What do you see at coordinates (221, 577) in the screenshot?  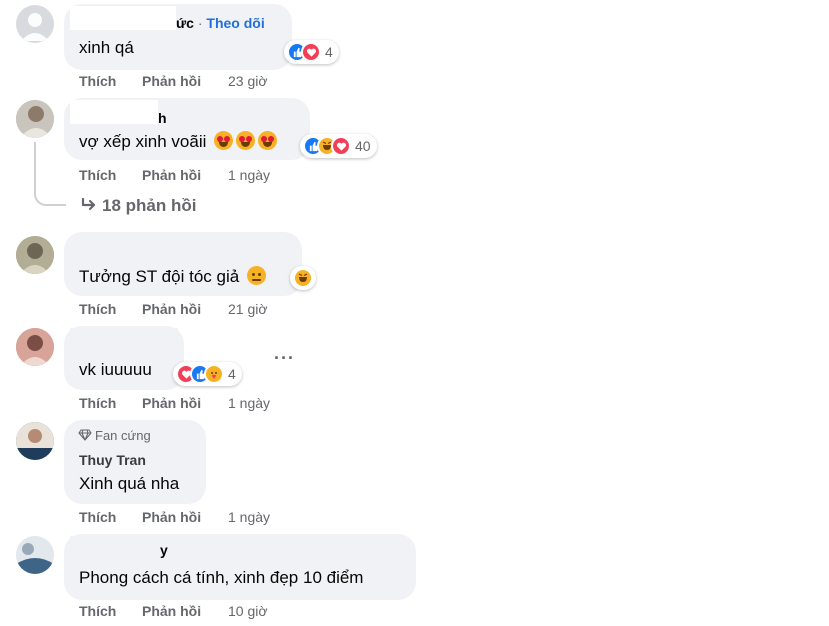 I see `comment-text: Phong cách cá tính, xinh đẹp 10 điểm` at bounding box center [221, 577].